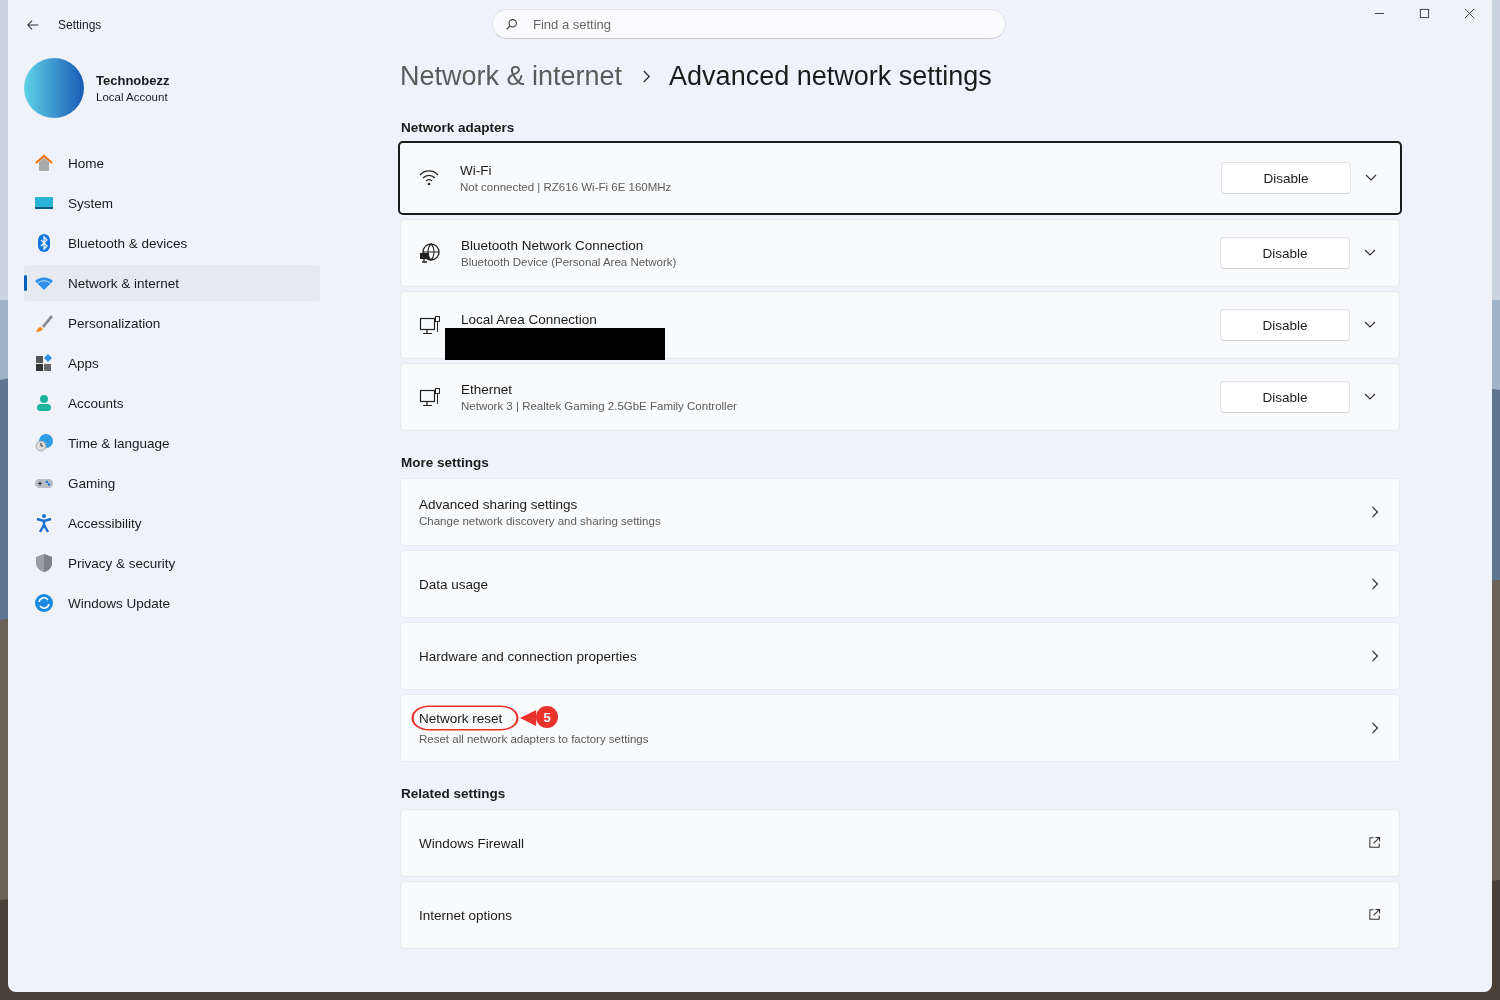  What do you see at coordinates (900, 325) in the screenshot?
I see `setting-card: Local Area Connection Disable` at bounding box center [900, 325].